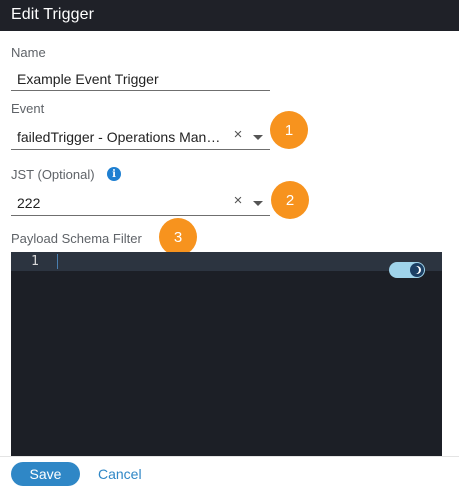  I want to click on jst-select: 222 ×, so click(140, 203).